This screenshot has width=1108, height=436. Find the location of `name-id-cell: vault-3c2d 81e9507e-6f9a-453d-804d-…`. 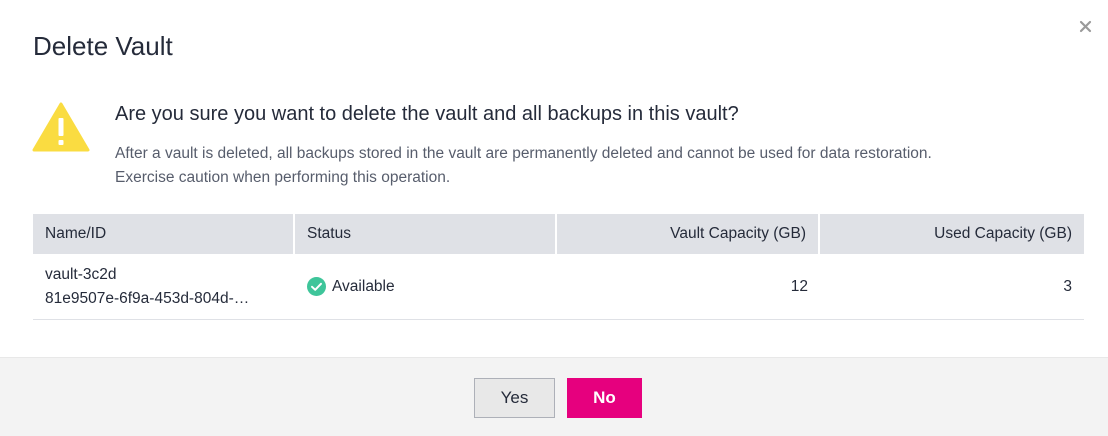

name-id-cell: vault-3c2d 81e9507e-6f9a-453d-804d-… is located at coordinates (164, 286).